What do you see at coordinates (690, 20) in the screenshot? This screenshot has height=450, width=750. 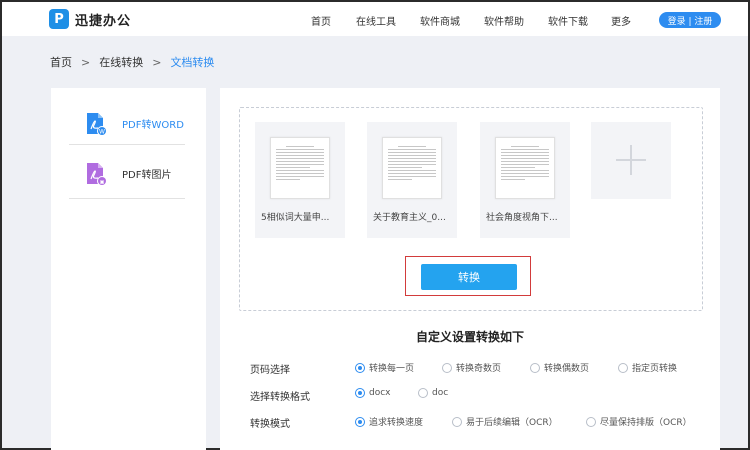 I see `login-register-button: 登录 | 注册` at bounding box center [690, 20].